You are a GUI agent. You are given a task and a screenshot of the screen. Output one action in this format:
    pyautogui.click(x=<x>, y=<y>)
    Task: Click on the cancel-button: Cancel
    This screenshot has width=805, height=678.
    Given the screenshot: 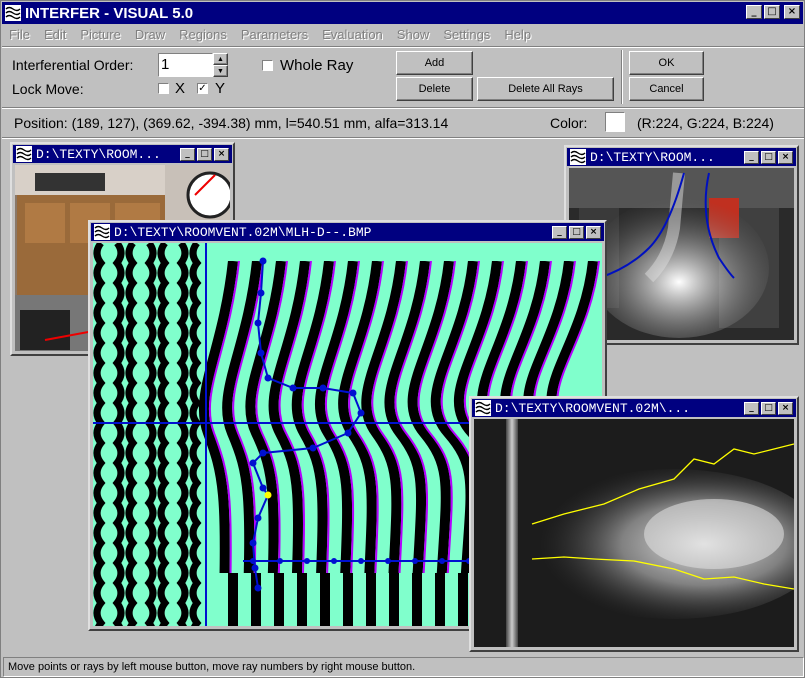 What is the action you would take?
    pyautogui.click(x=666, y=89)
    